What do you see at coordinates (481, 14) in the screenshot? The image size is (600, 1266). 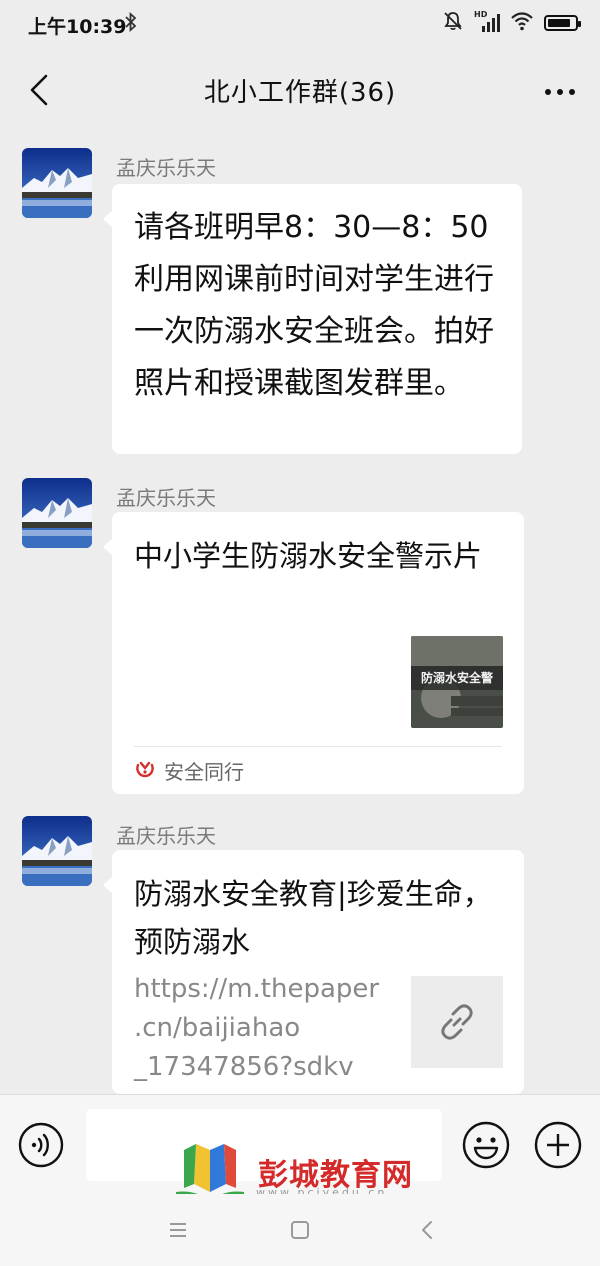 I see `network-label: HD` at bounding box center [481, 14].